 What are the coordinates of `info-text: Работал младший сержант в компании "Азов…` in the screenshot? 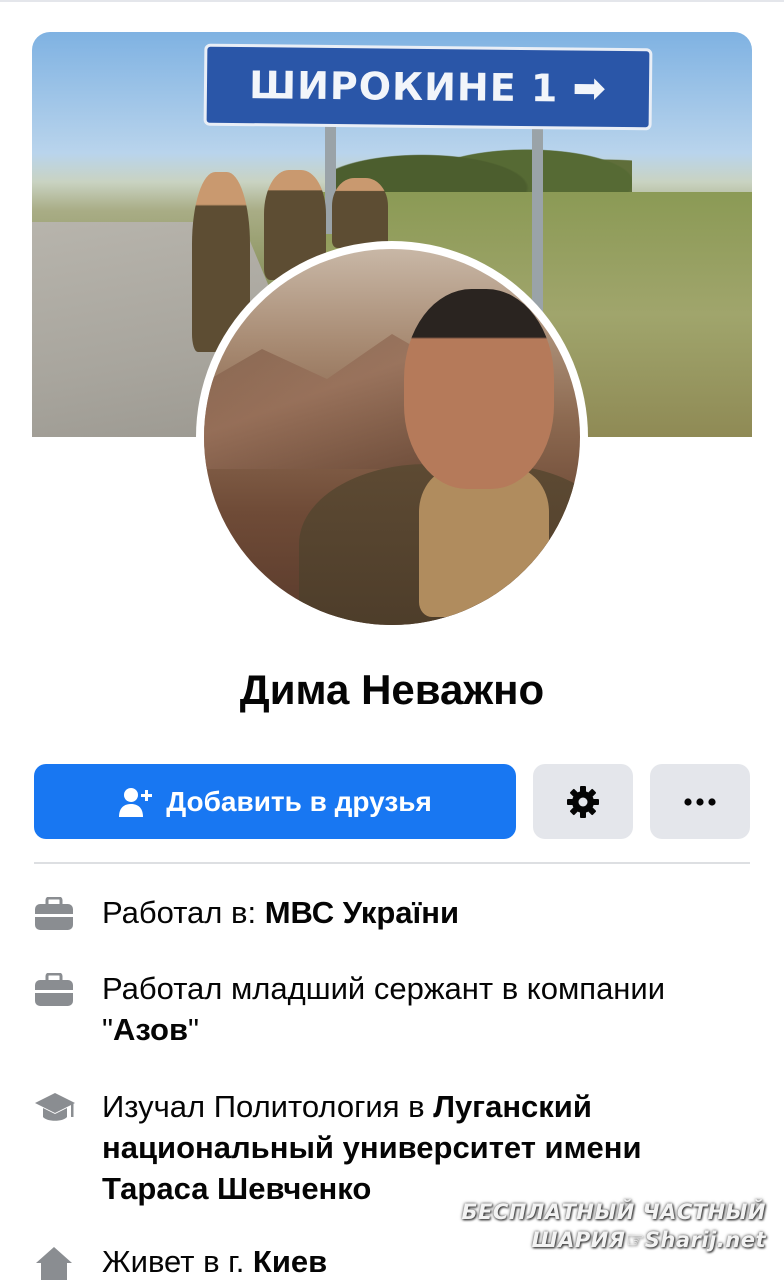 It's located at (422, 1009).